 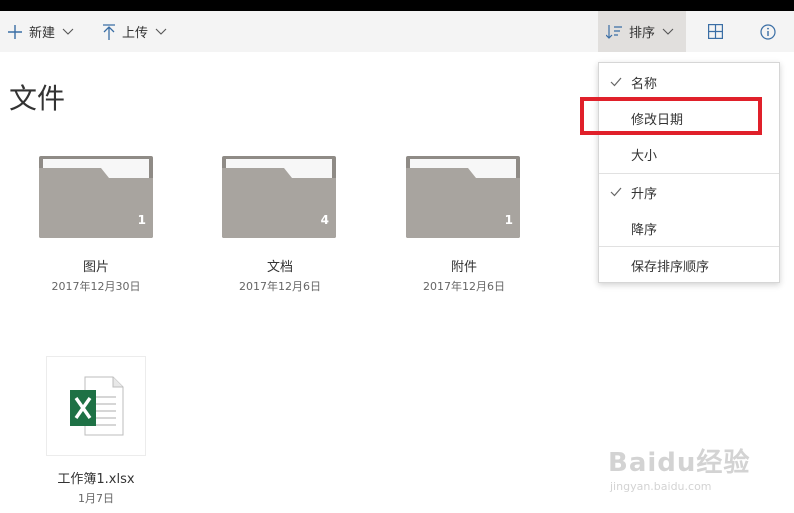 I want to click on item-count-badge: 4, so click(x=324, y=220).